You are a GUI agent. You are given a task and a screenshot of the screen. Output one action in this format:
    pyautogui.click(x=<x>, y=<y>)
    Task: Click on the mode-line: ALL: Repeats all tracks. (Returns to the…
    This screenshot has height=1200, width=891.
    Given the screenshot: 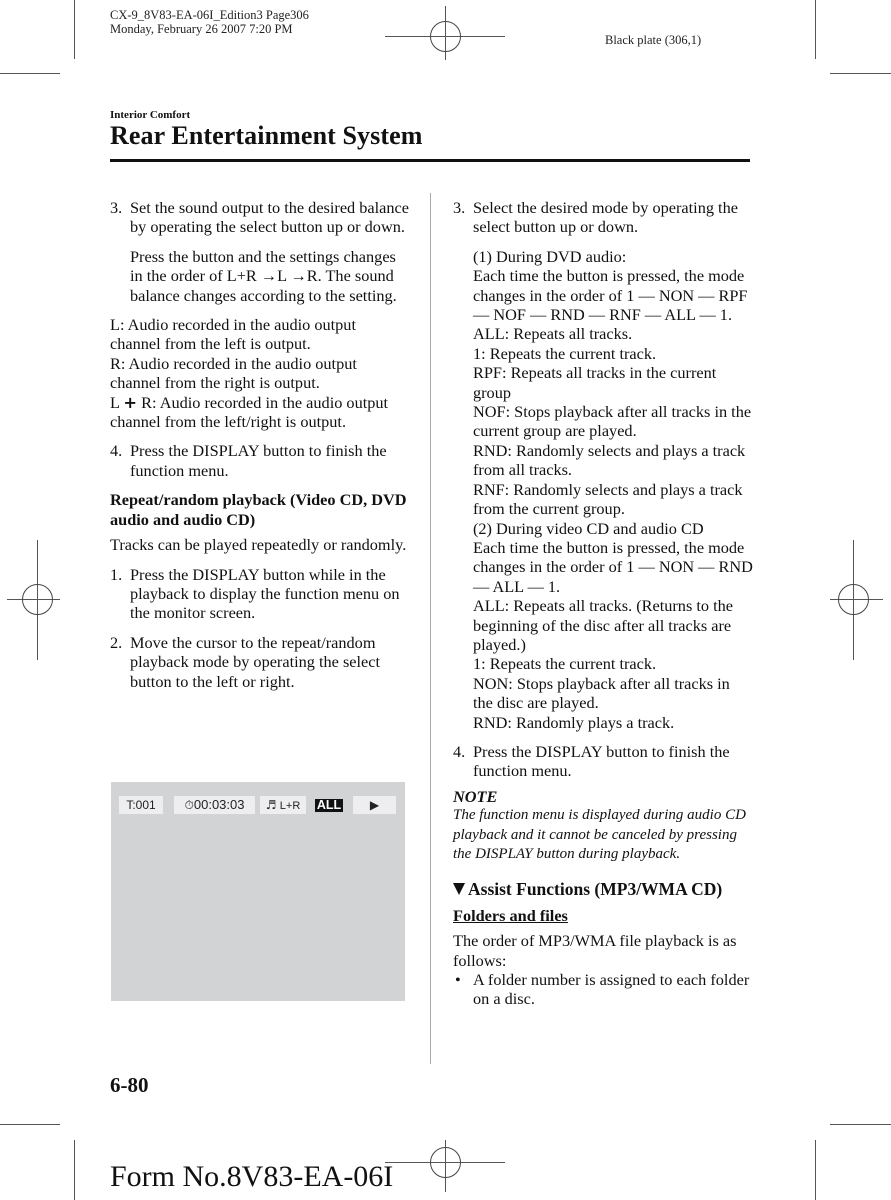 What is the action you would take?
    pyautogui.click(x=603, y=625)
    